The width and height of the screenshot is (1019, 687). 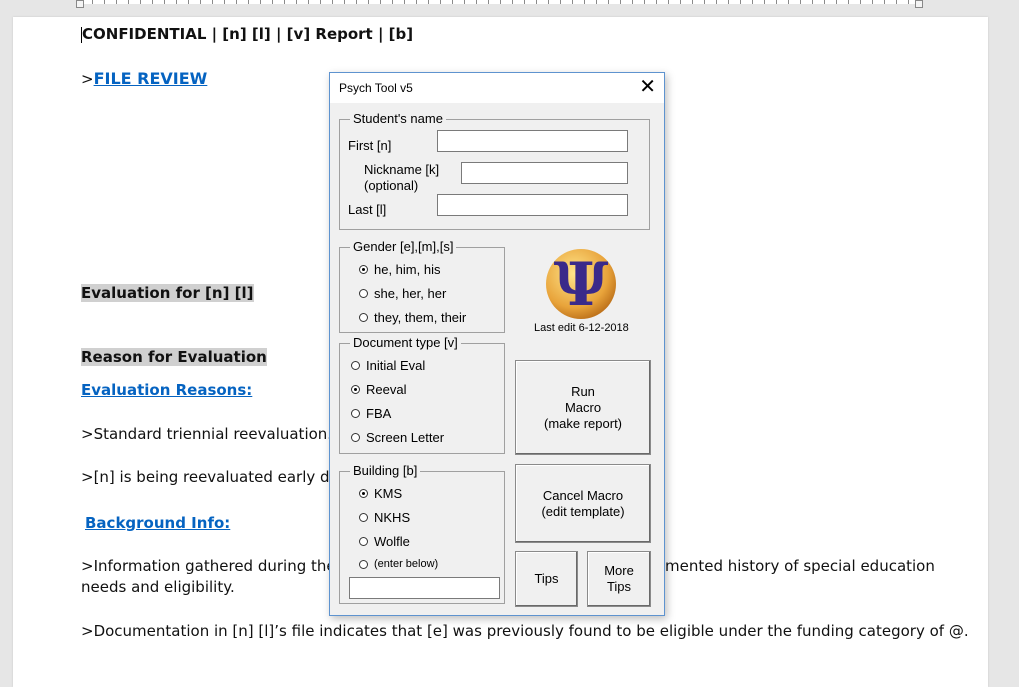 What do you see at coordinates (214, 477) in the screenshot?
I see `reevaluated-early-line: >[n] is being reevaluated early due` at bounding box center [214, 477].